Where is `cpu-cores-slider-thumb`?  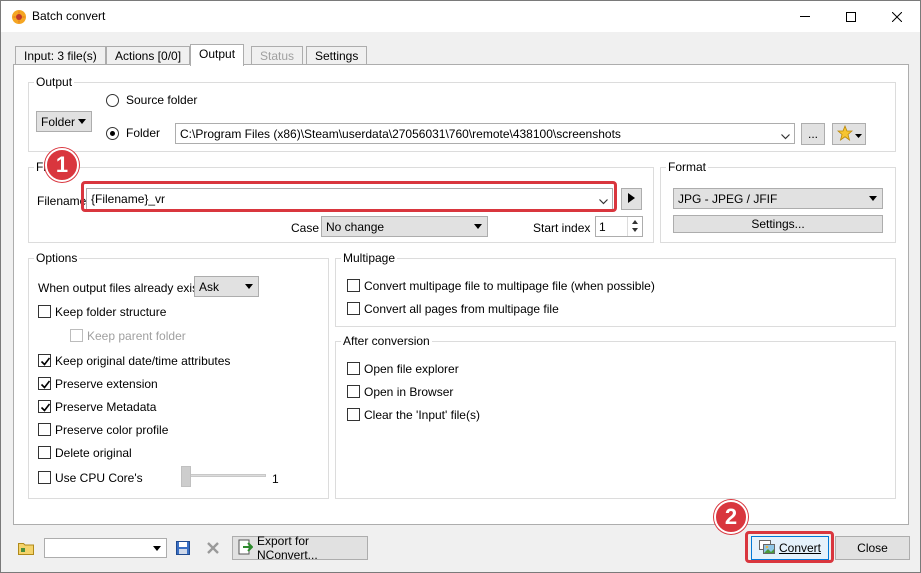 cpu-cores-slider-thumb is located at coordinates (186, 476).